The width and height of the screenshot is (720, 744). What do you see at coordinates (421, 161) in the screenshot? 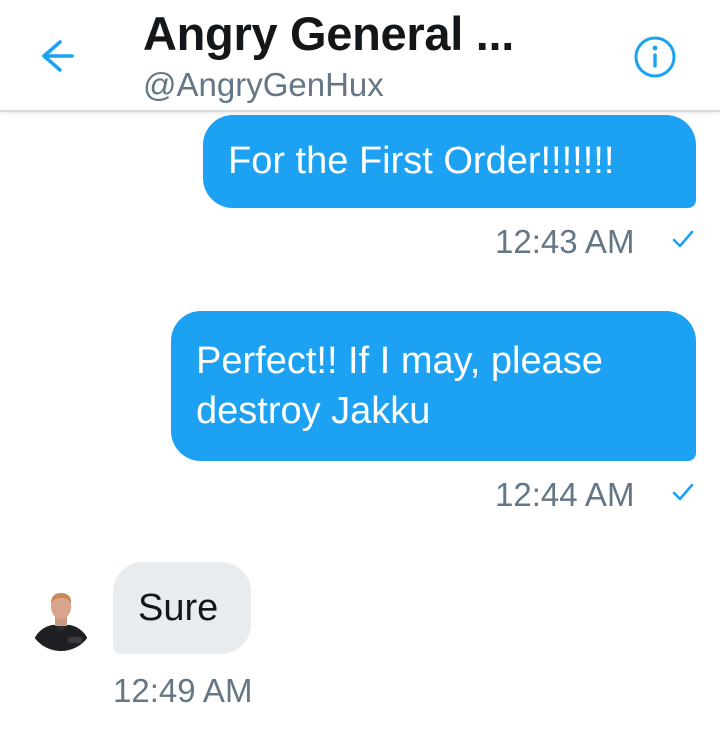
I see `message-text: For the First Order!!!!!!!` at bounding box center [421, 161].